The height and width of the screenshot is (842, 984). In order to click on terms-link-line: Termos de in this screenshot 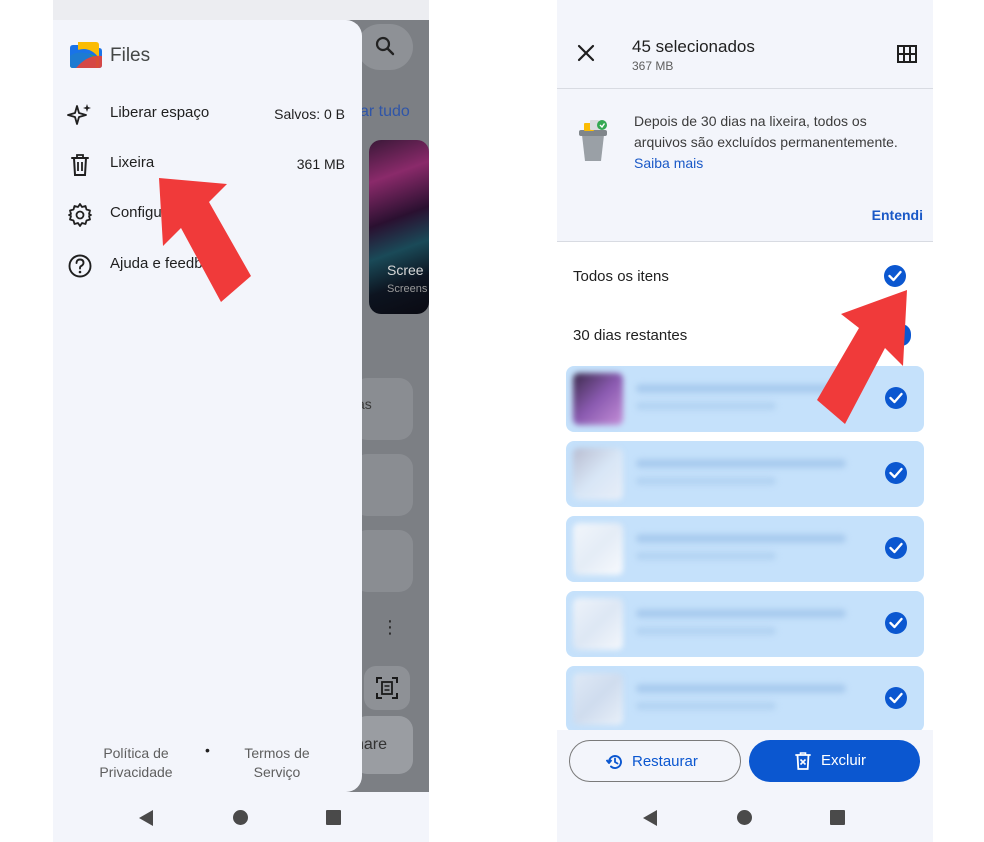, I will do `click(277, 753)`.